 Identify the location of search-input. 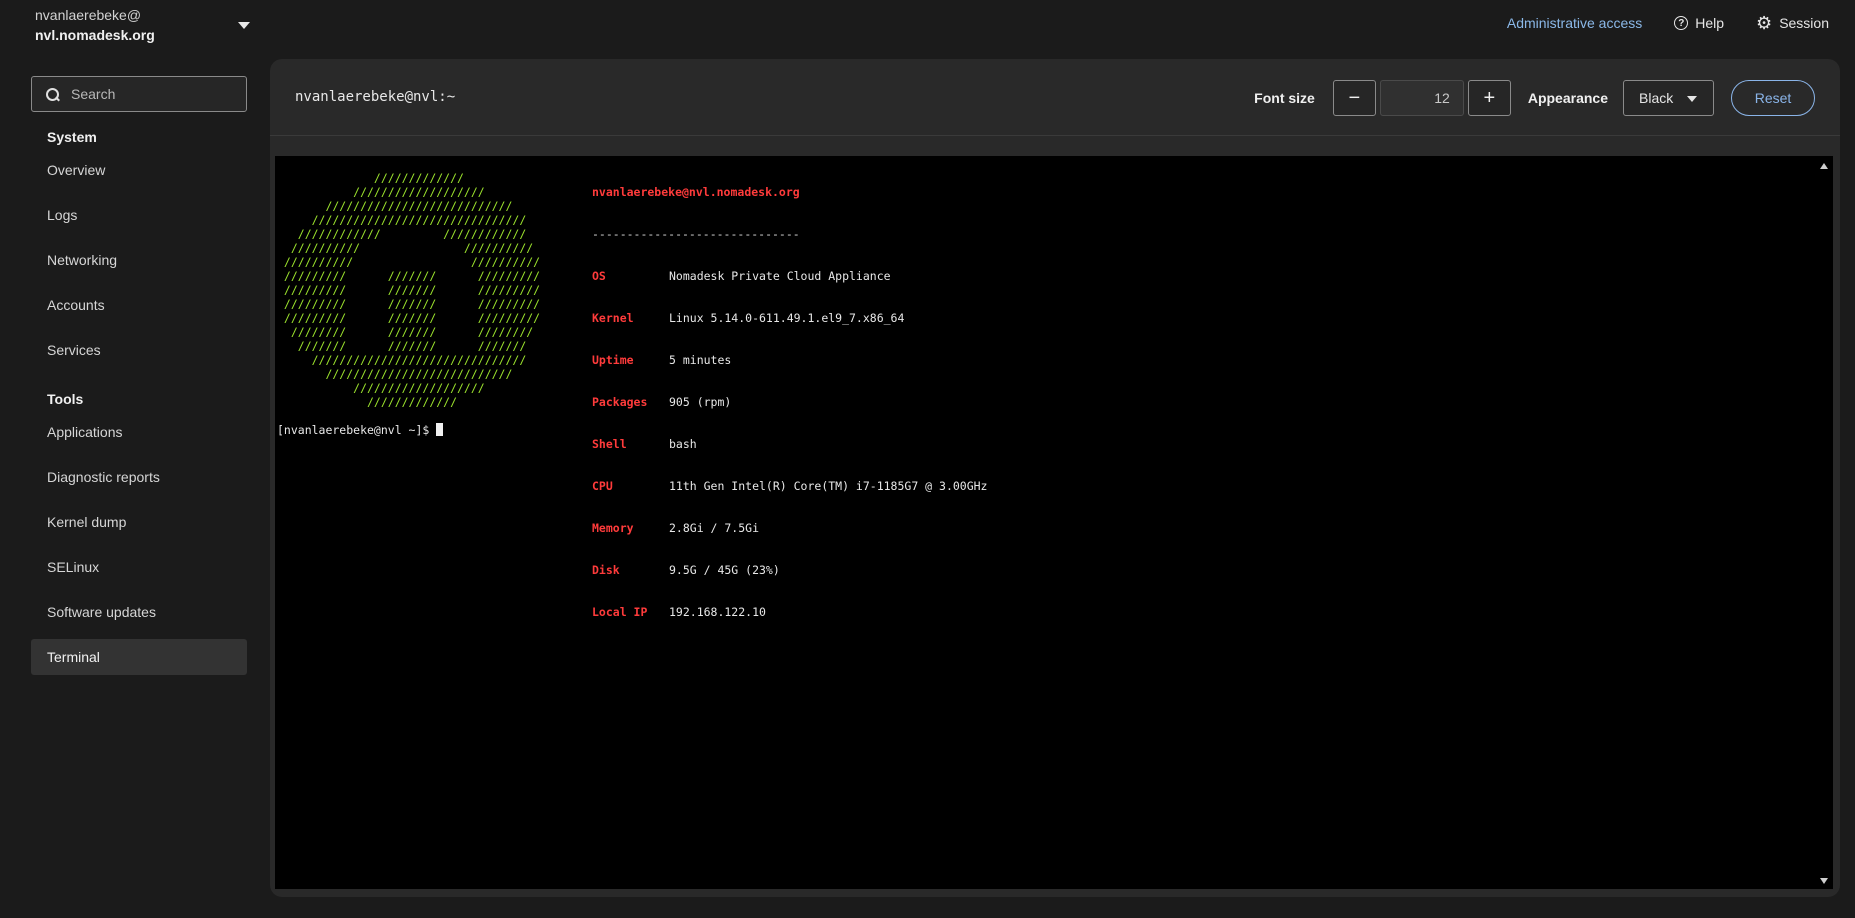
(151, 94).